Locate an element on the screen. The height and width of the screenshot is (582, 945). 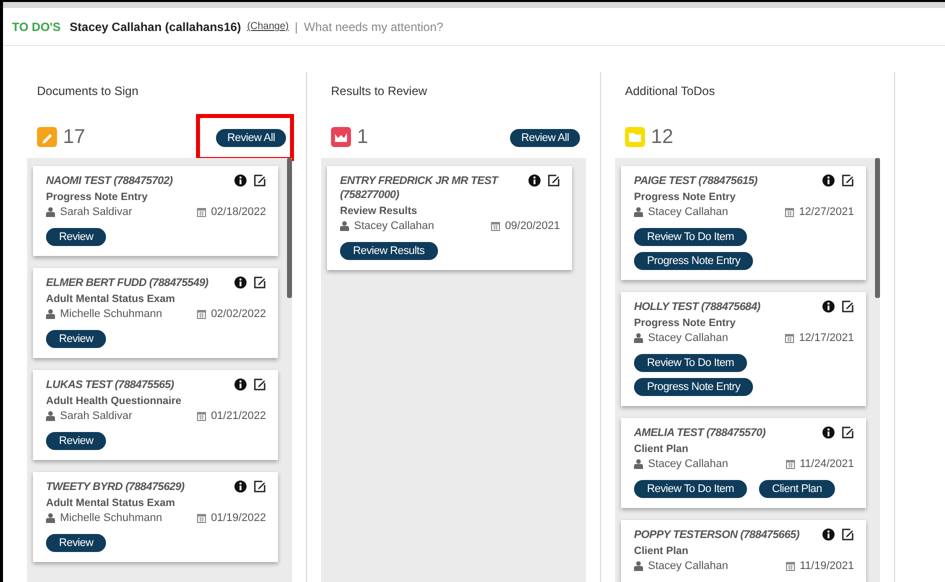
client-name: ENTRY FREDRICK JR MR TEST (758277000) is located at coordinates (420, 188).